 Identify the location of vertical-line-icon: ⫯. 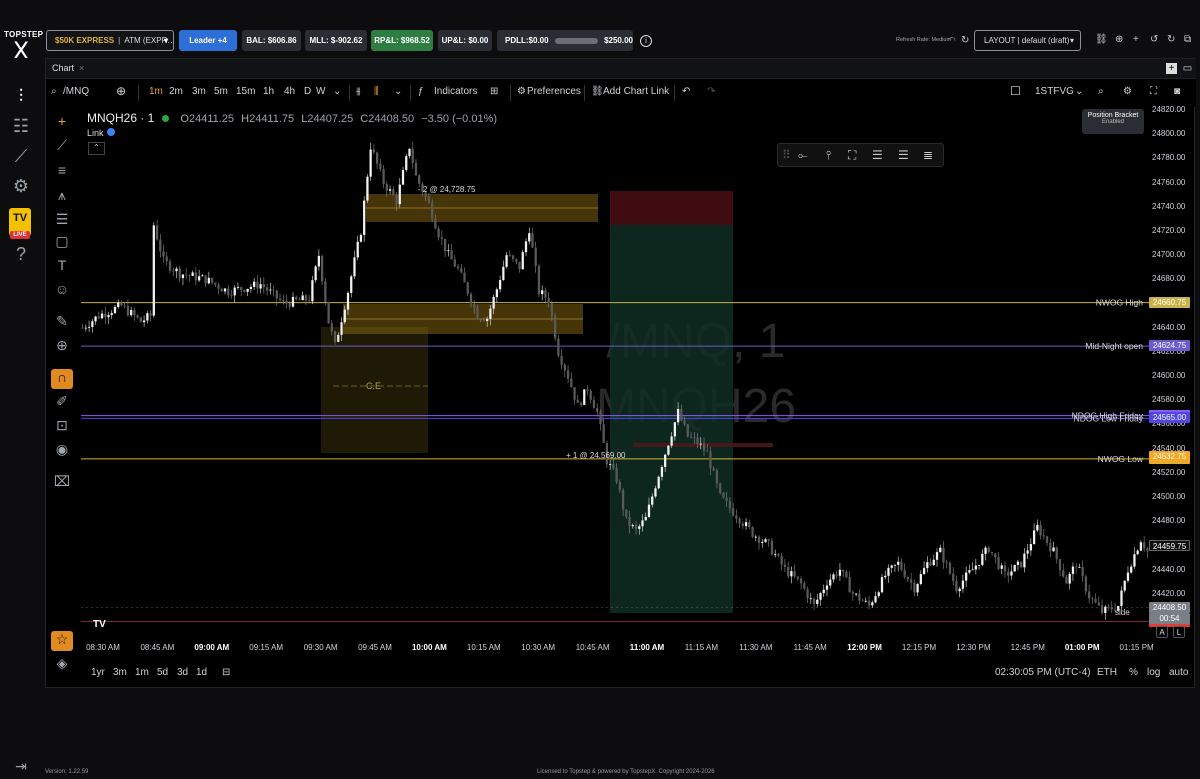
(828, 155).